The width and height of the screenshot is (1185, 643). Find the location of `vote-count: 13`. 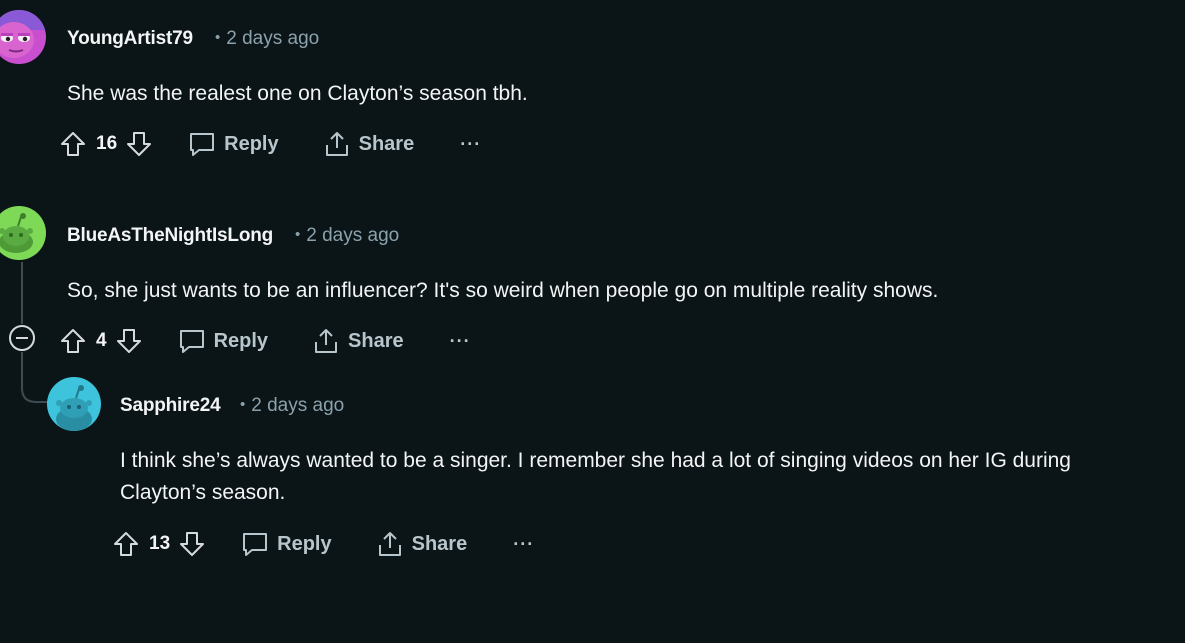

vote-count: 13 is located at coordinates (160, 543).